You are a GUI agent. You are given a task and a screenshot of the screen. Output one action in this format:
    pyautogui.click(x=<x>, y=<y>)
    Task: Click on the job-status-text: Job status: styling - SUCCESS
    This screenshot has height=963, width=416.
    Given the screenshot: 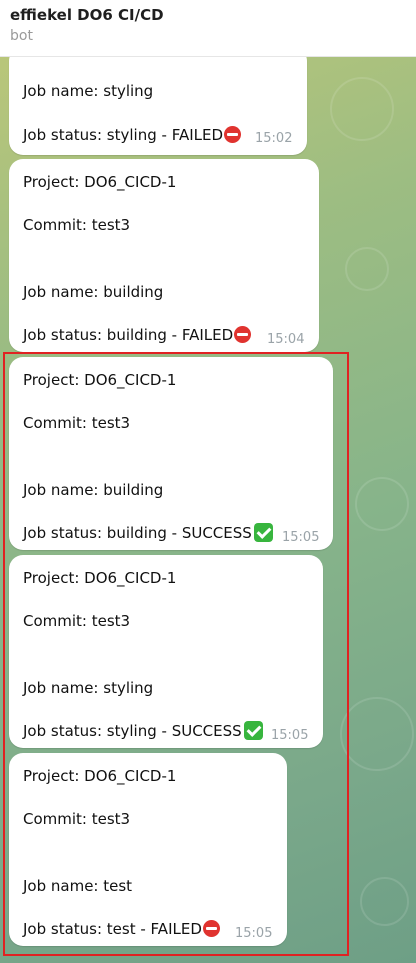 What is the action you would take?
    pyautogui.click(x=143, y=730)
    